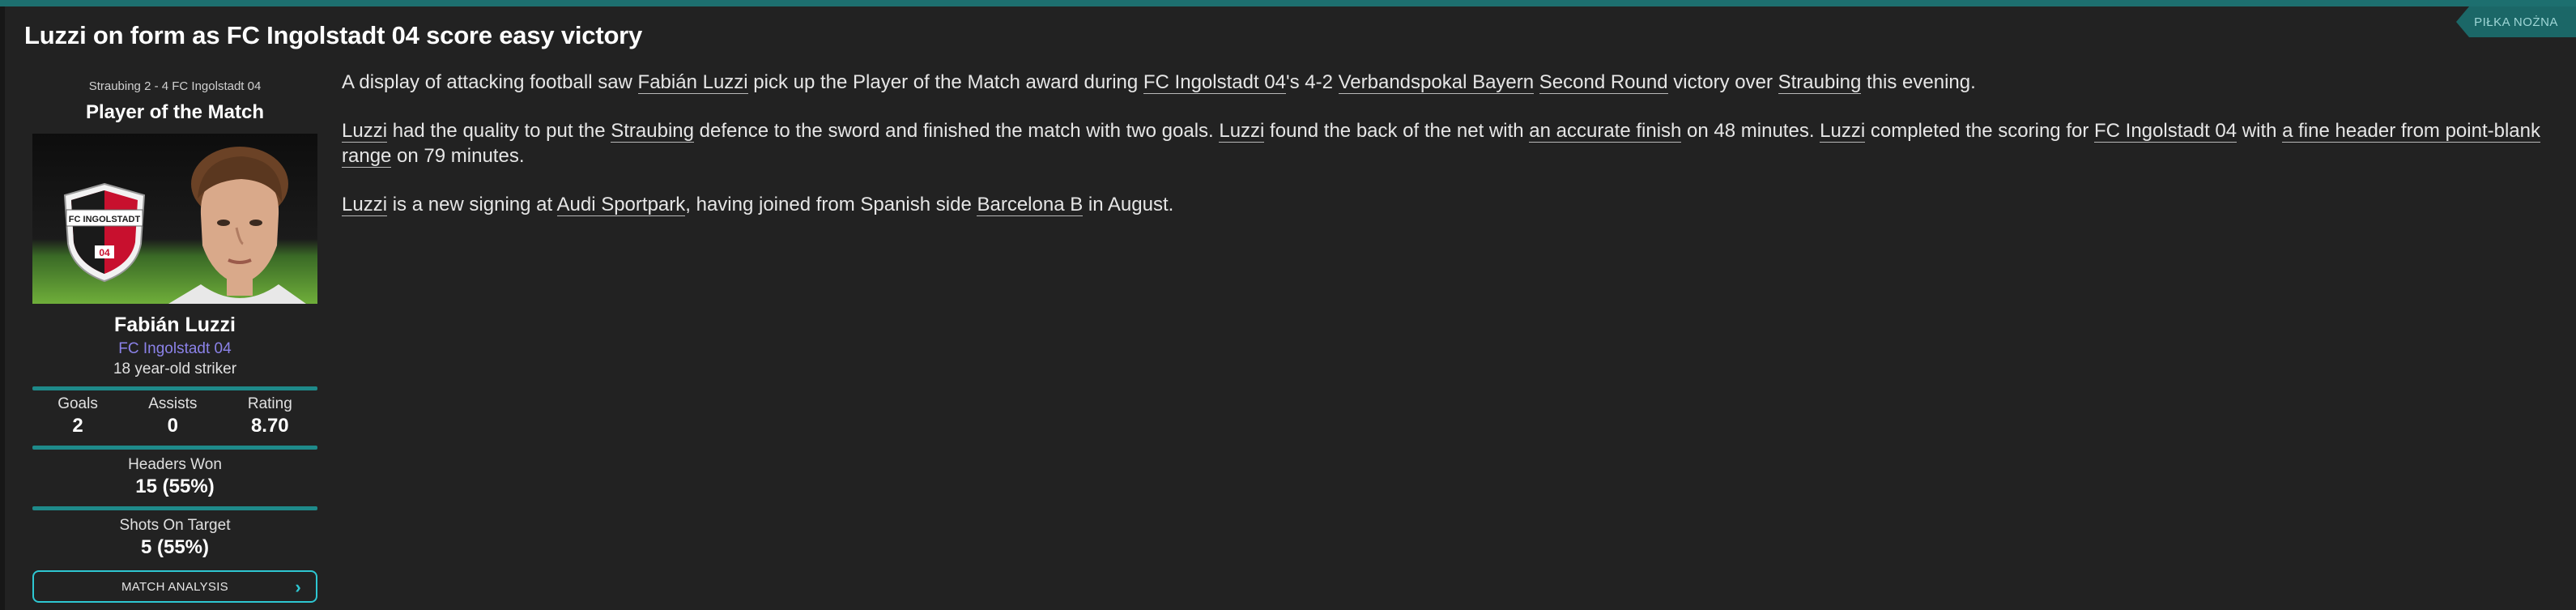  Describe the element at coordinates (499, 131) in the screenshot. I see `article-text: had the quality to put the` at that location.